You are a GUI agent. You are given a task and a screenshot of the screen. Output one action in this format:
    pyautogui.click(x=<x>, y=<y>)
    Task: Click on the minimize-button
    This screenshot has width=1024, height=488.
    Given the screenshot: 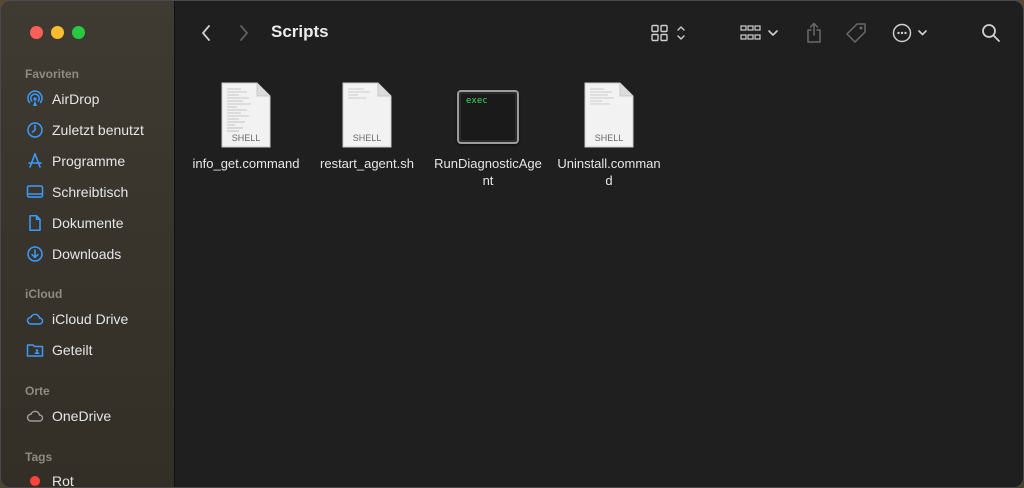 What is the action you would take?
    pyautogui.click(x=57, y=32)
    